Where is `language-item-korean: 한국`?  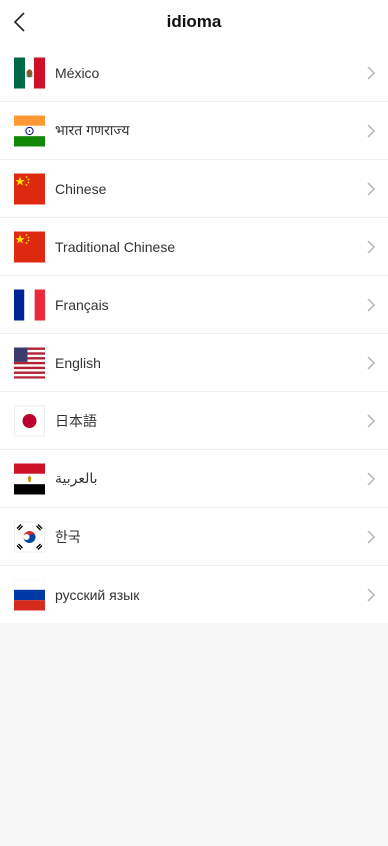 language-item-korean: 한국 is located at coordinates (194, 537).